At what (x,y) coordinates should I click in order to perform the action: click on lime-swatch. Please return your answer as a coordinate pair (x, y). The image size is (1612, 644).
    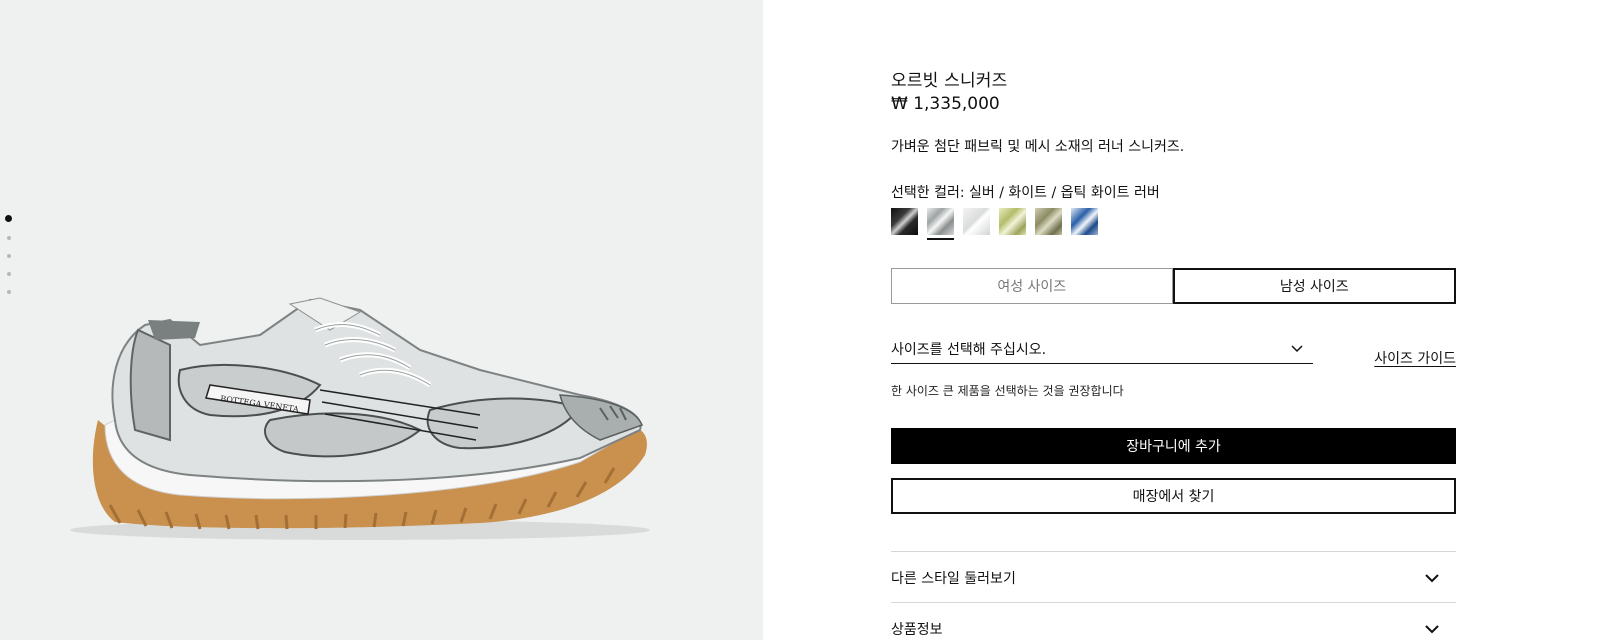
    Looking at the image, I should click on (1012, 221).